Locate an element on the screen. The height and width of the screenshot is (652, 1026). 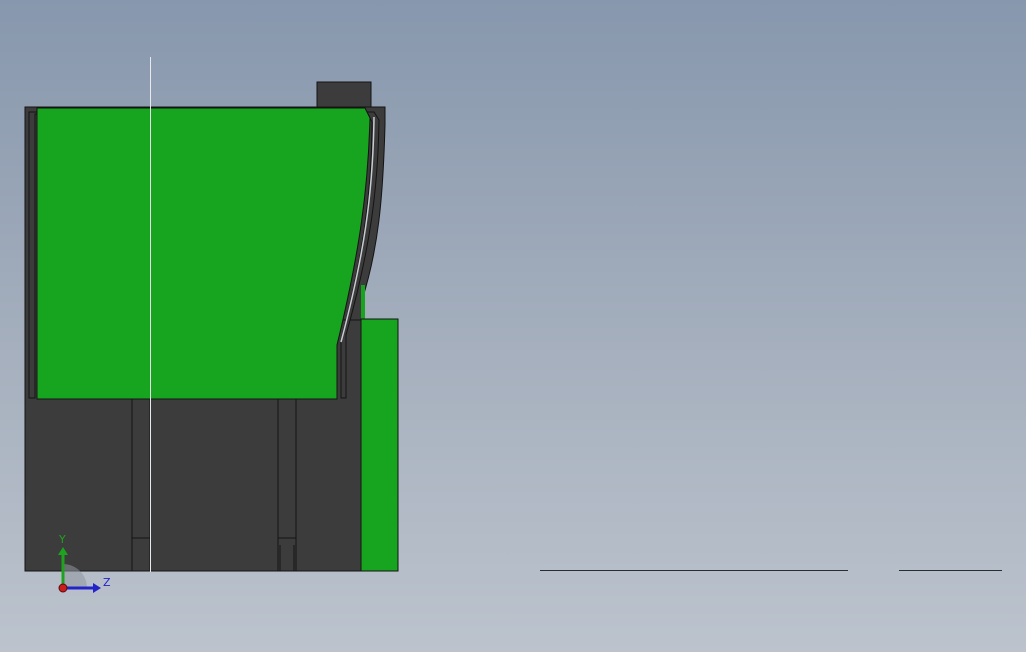
y-axis-label: Y is located at coordinates (62, 539).